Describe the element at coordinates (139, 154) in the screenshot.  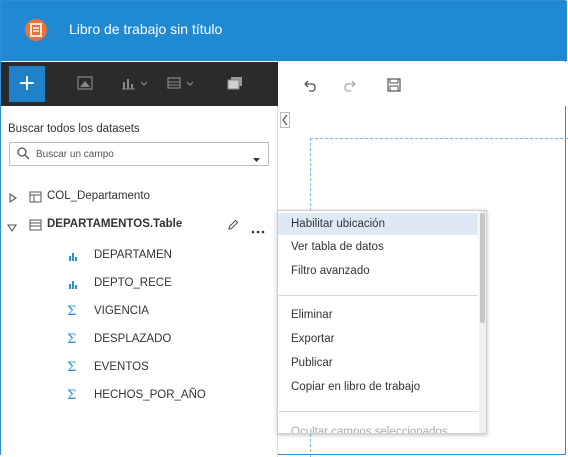
I see `search-field-input: Buscar un campo` at that location.